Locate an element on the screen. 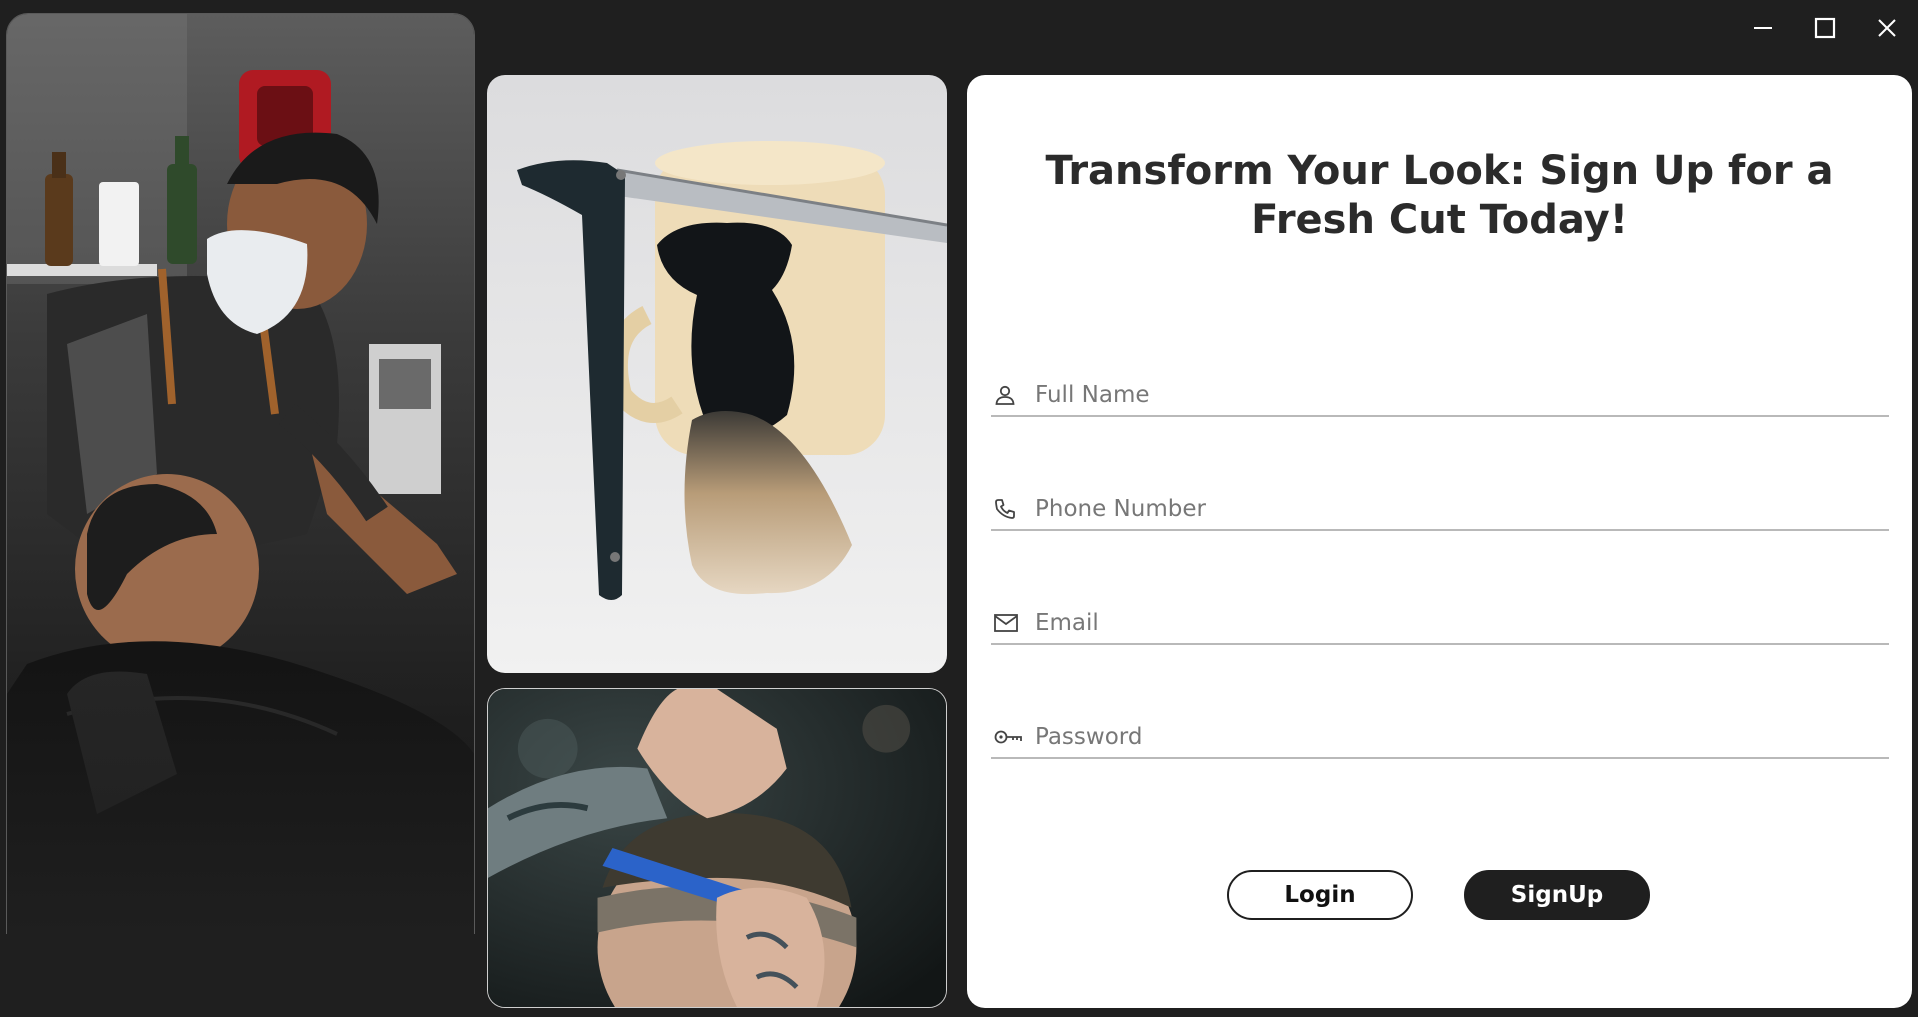 This screenshot has height=1017, width=1918. minimize-icon is located at coordinates (1763, 28).